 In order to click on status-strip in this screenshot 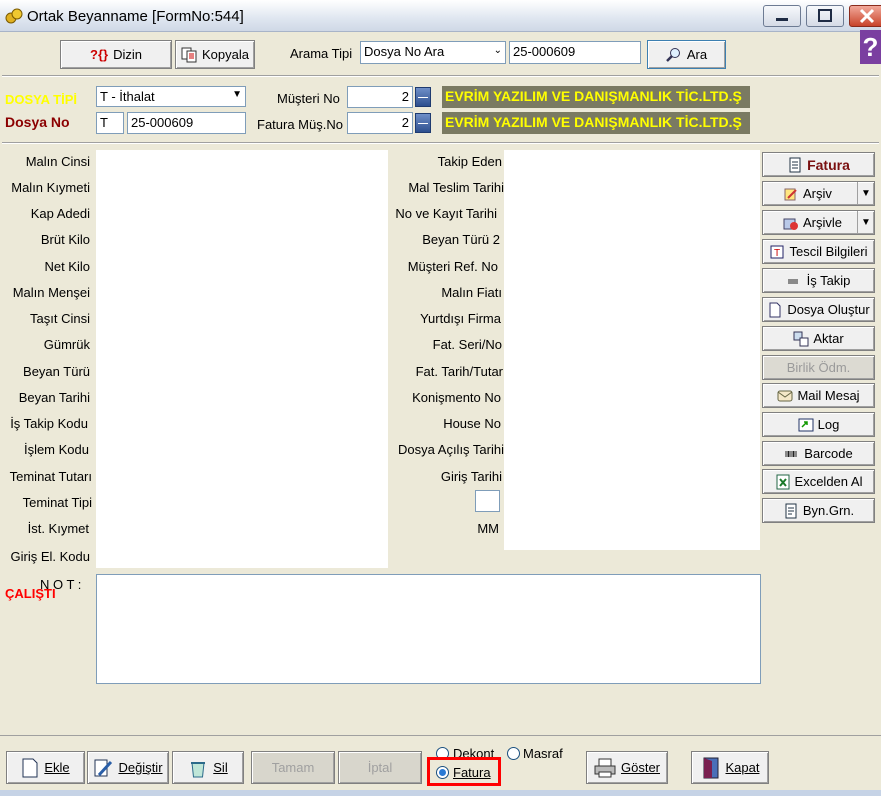, I will do `click(440, 793)`.